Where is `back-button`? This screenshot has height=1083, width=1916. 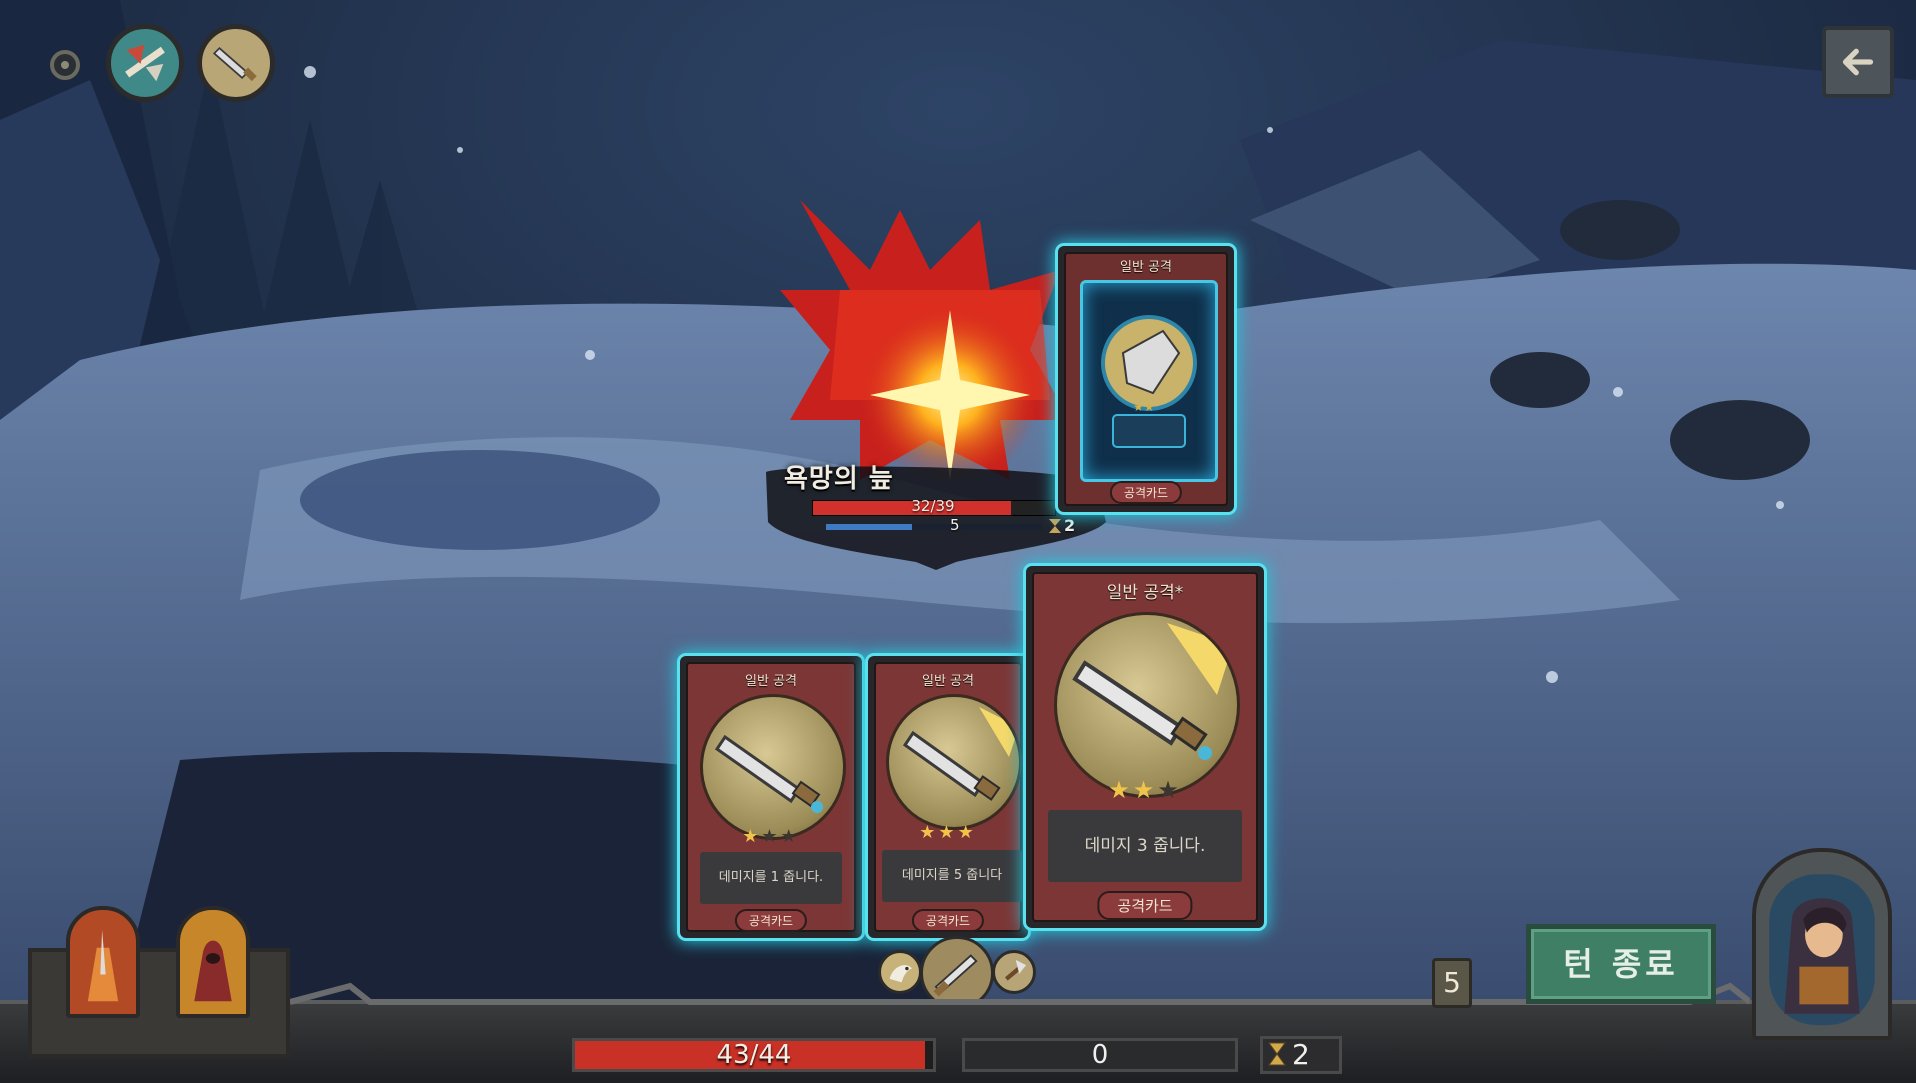 back-button is located at coordinates (1858, 62).